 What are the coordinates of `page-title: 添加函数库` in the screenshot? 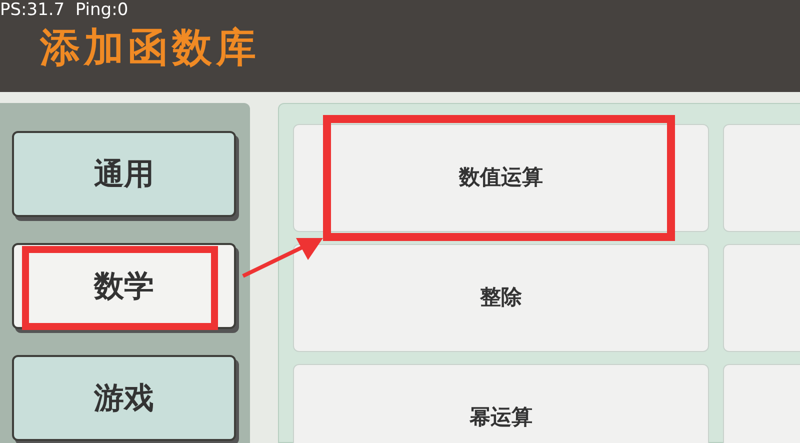 It's located at (150, 48).